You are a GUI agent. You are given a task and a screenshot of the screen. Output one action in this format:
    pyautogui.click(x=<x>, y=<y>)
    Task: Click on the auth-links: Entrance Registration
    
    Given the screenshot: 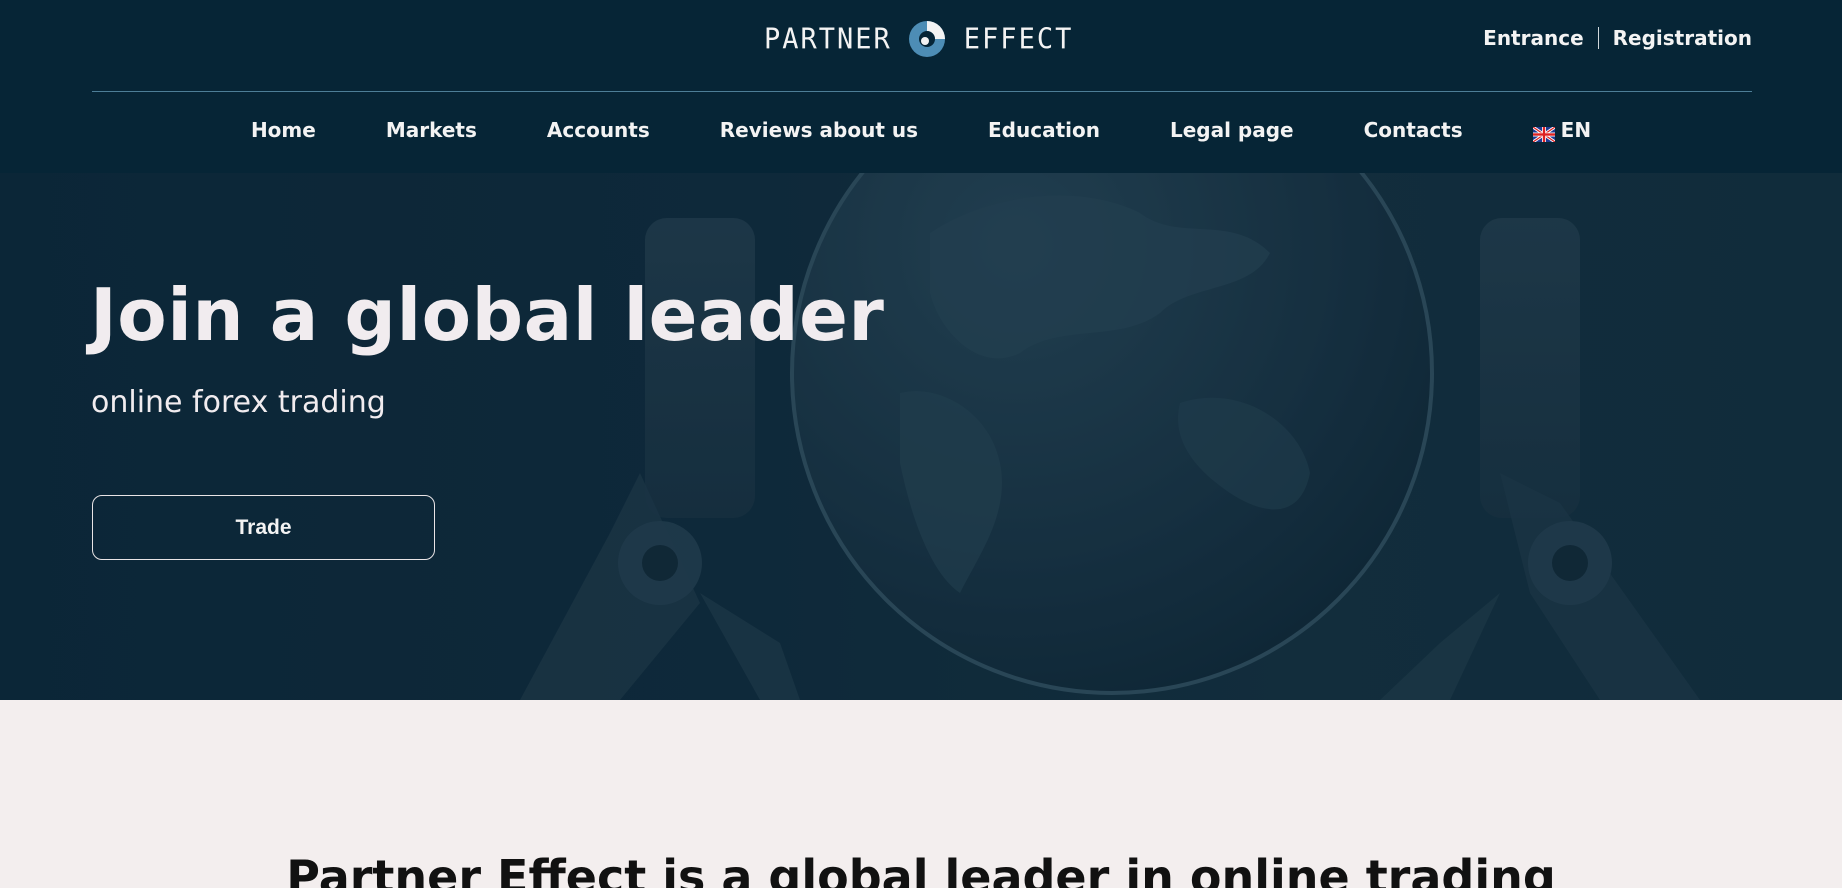 What is the action you would take?
    pyautogui.click(x=1617, y=38)
    